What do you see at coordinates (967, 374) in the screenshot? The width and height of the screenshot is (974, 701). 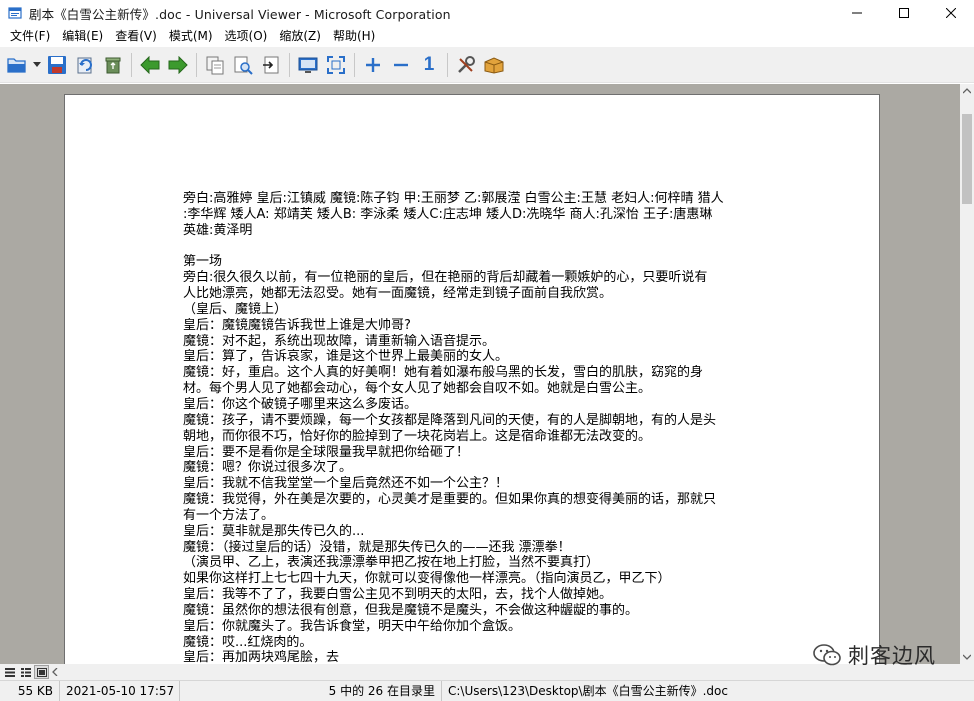 I see `vertical-scrollbar` at bounding box center [967, 374].